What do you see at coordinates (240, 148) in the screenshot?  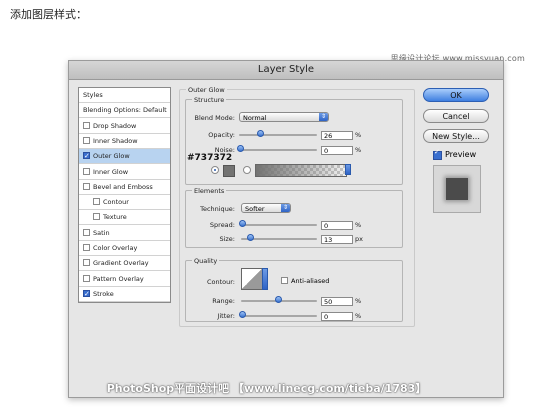 I see `noise-slider-knob` at bounding box center [240, 148].